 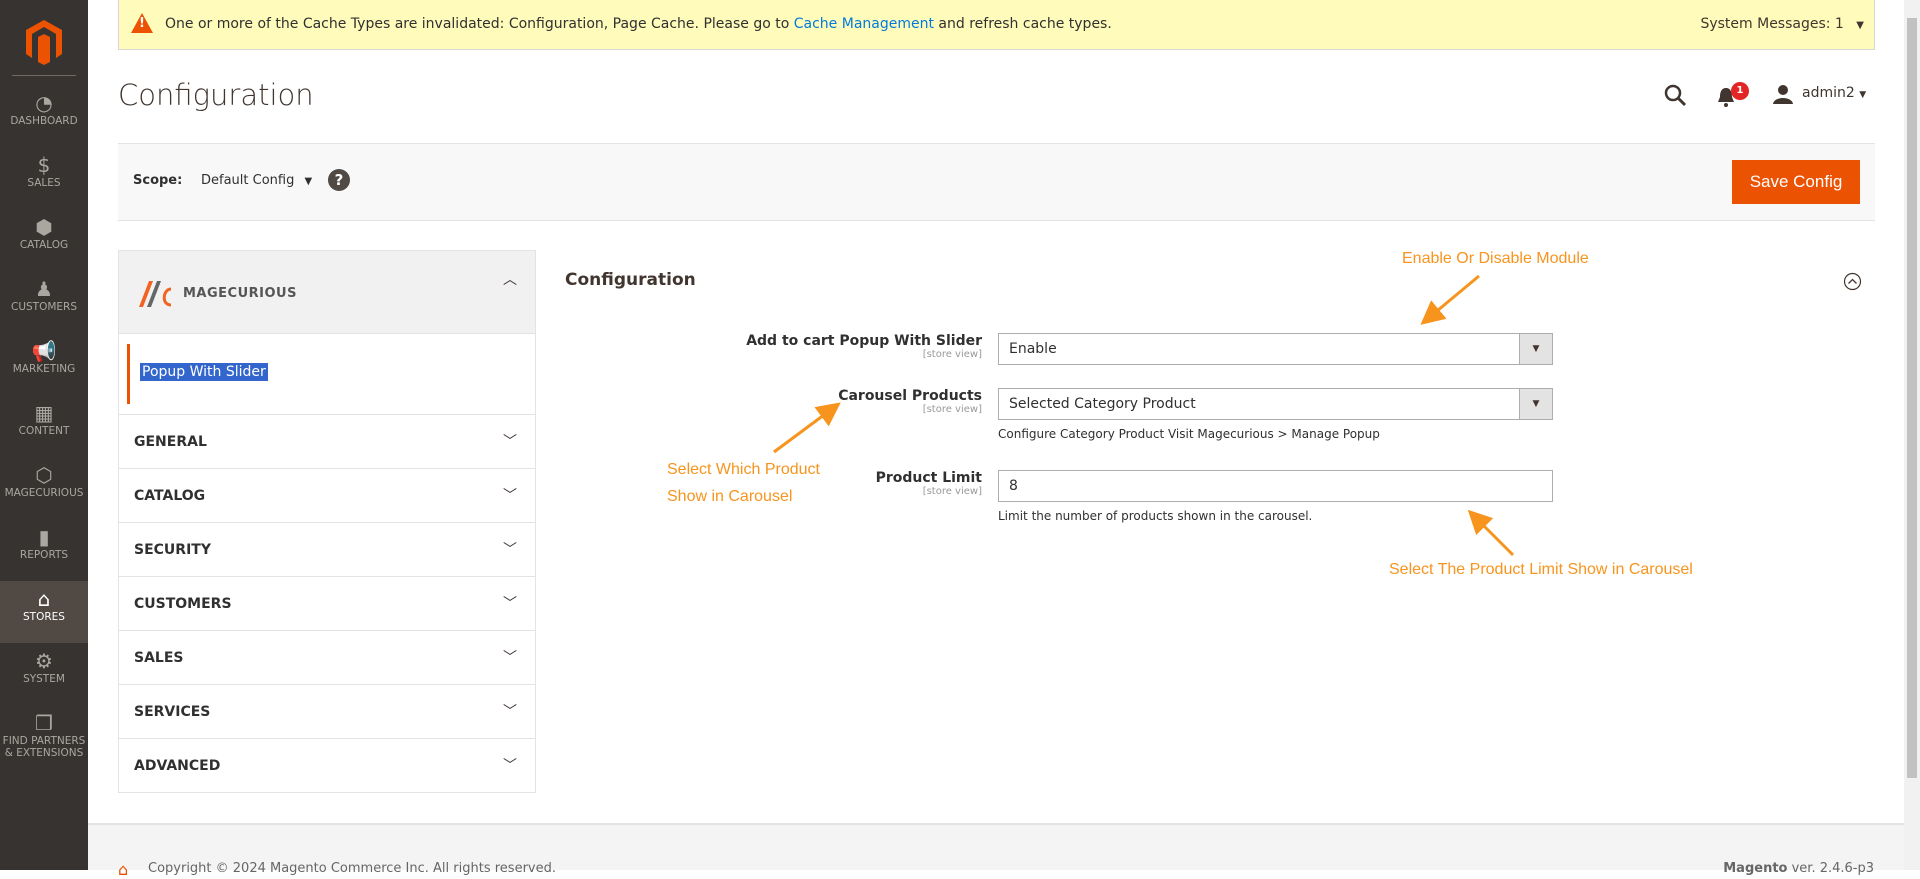 What do you see at coordinates (1828, 93) in the screenshot?
I see `username: admin2` at bounding box center [1828, 93].